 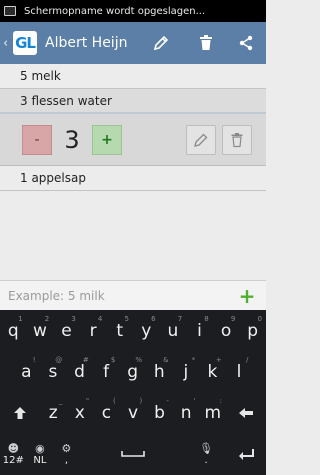 What do you see at coordinates (13, 454) in the screenshot?
I see `symbols-key: ☻ 12#` at bounding box center [13, 454].